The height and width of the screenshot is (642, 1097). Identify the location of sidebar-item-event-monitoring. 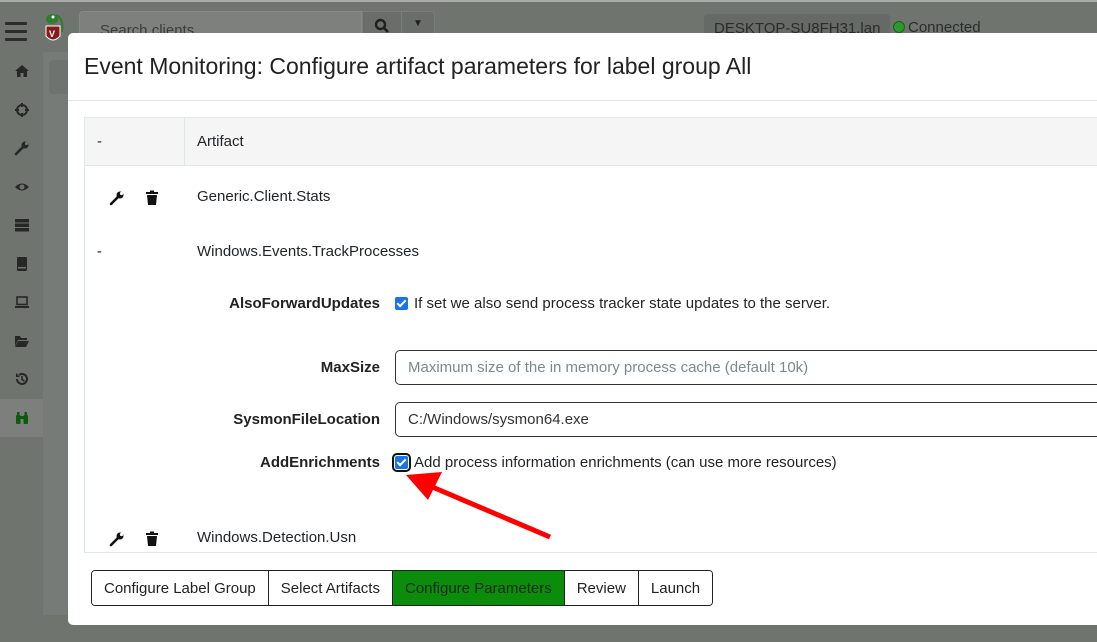
(21, 417).